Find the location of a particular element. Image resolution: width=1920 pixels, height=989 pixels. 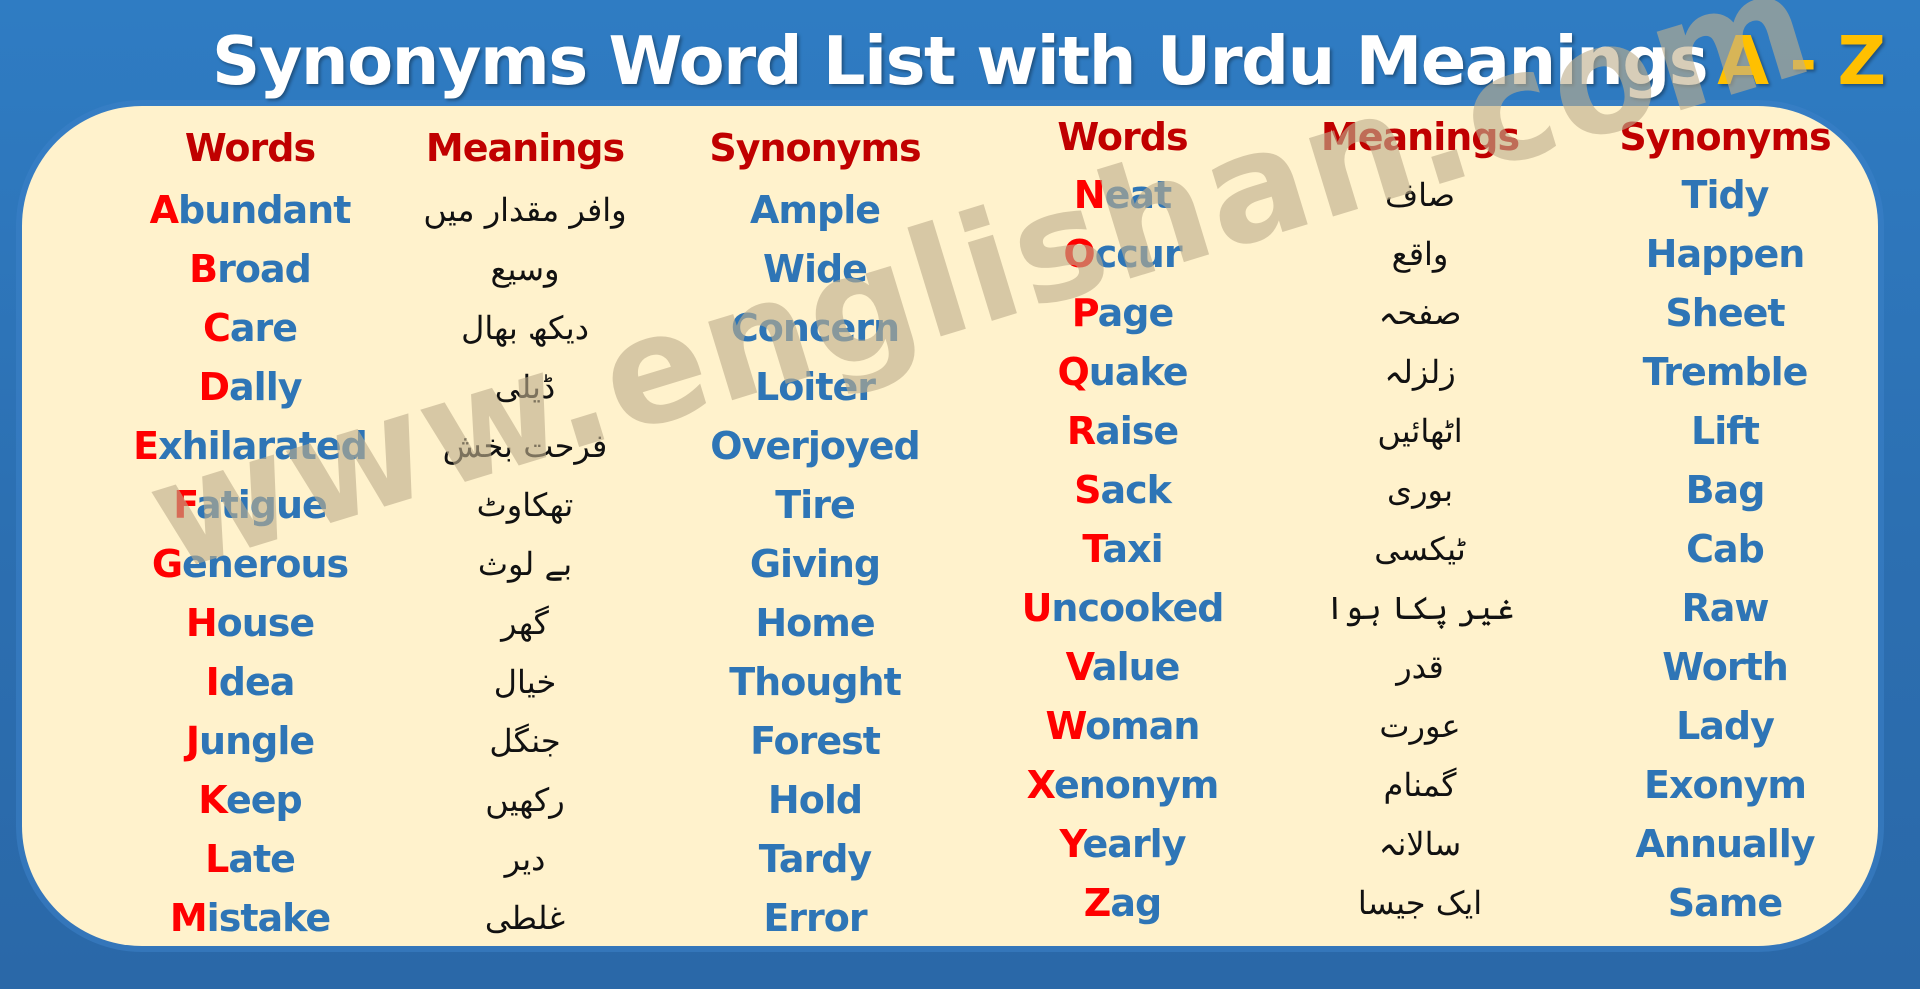

word-entry: Uncooked is located at coordinates (1122, 608).